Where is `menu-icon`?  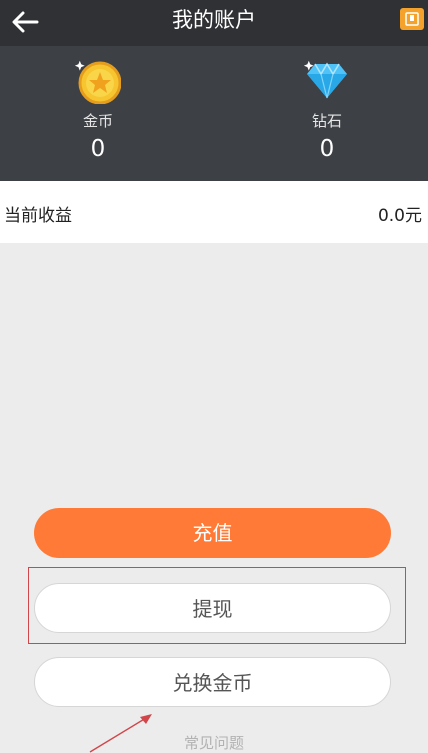
menu-icon is located at coordinates (412, 19).